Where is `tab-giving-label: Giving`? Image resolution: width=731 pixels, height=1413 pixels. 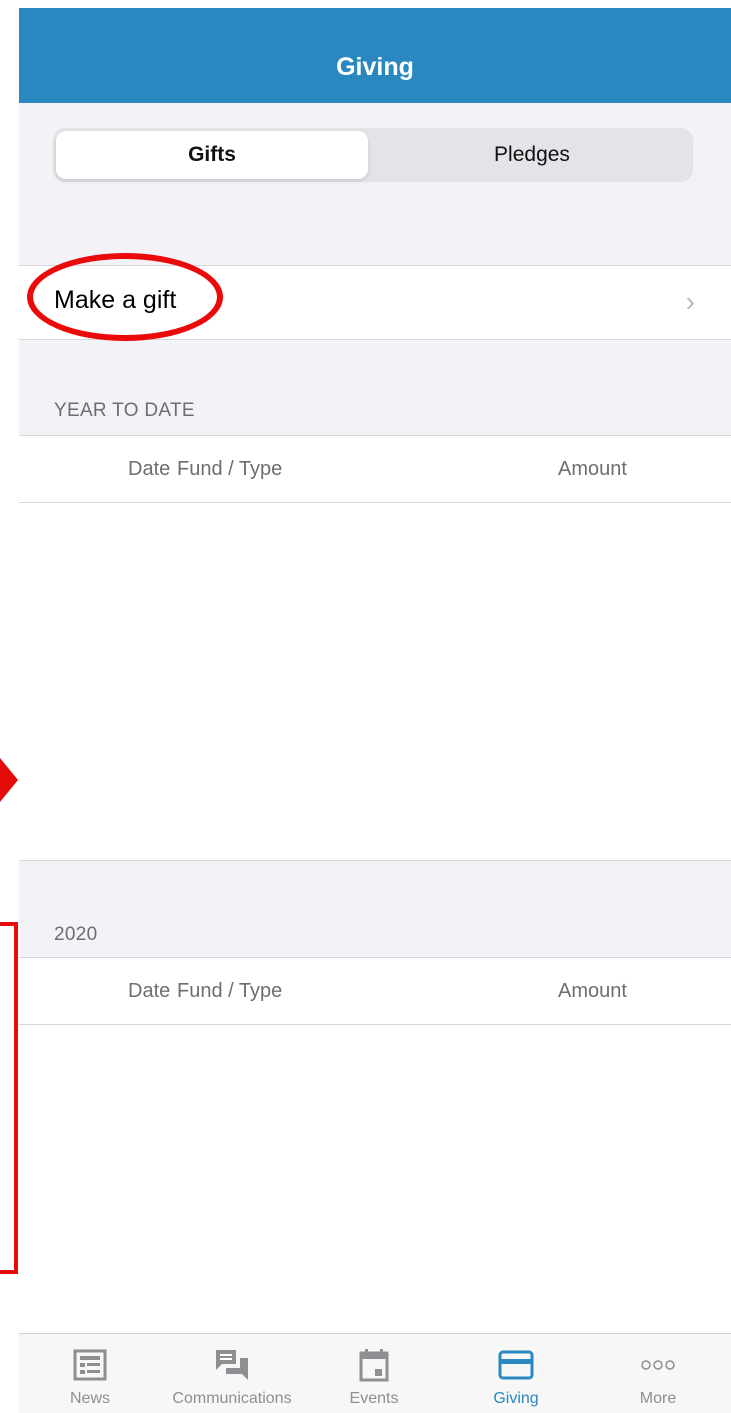
tab-giving-label: Giving is located at coordinates (516, 1398).